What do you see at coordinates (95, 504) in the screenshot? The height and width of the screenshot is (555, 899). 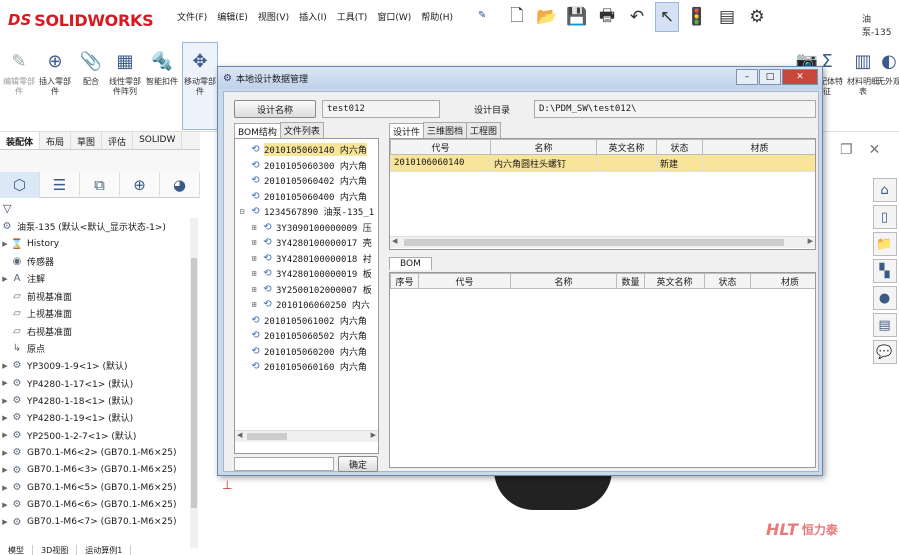 I see `tree-item: ▶ ⚙ GB70.1-M6<6> (GB70.1-M6×25)` at bounding box center [95, 504].